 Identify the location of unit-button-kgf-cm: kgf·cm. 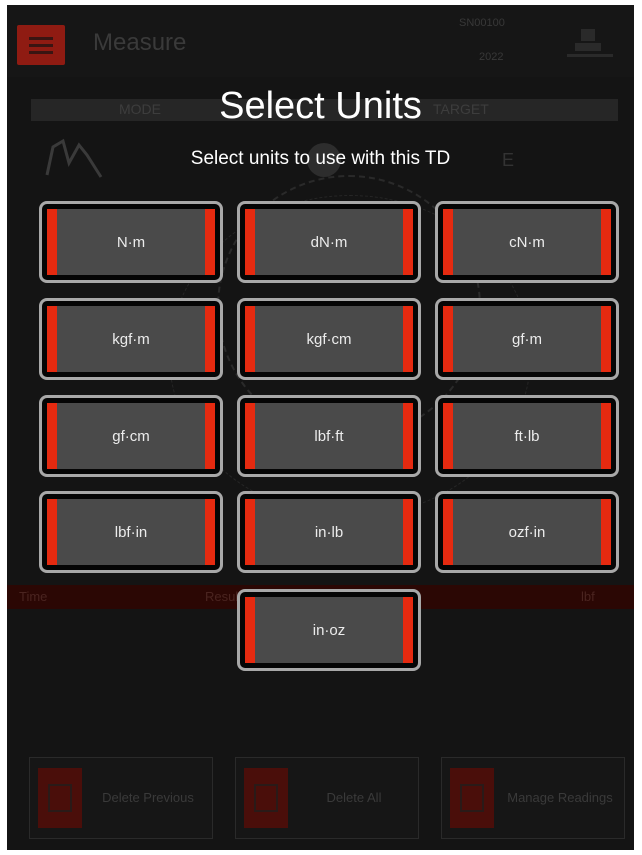
(329, 339).